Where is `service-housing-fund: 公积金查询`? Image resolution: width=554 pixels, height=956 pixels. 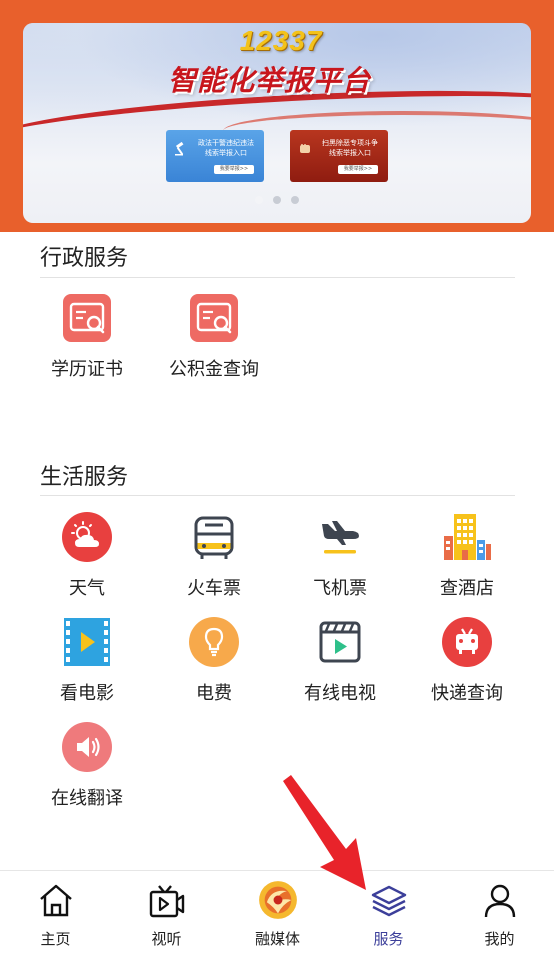 service-housing-fund: 公积金查询 is located at coordinates (214, 338).